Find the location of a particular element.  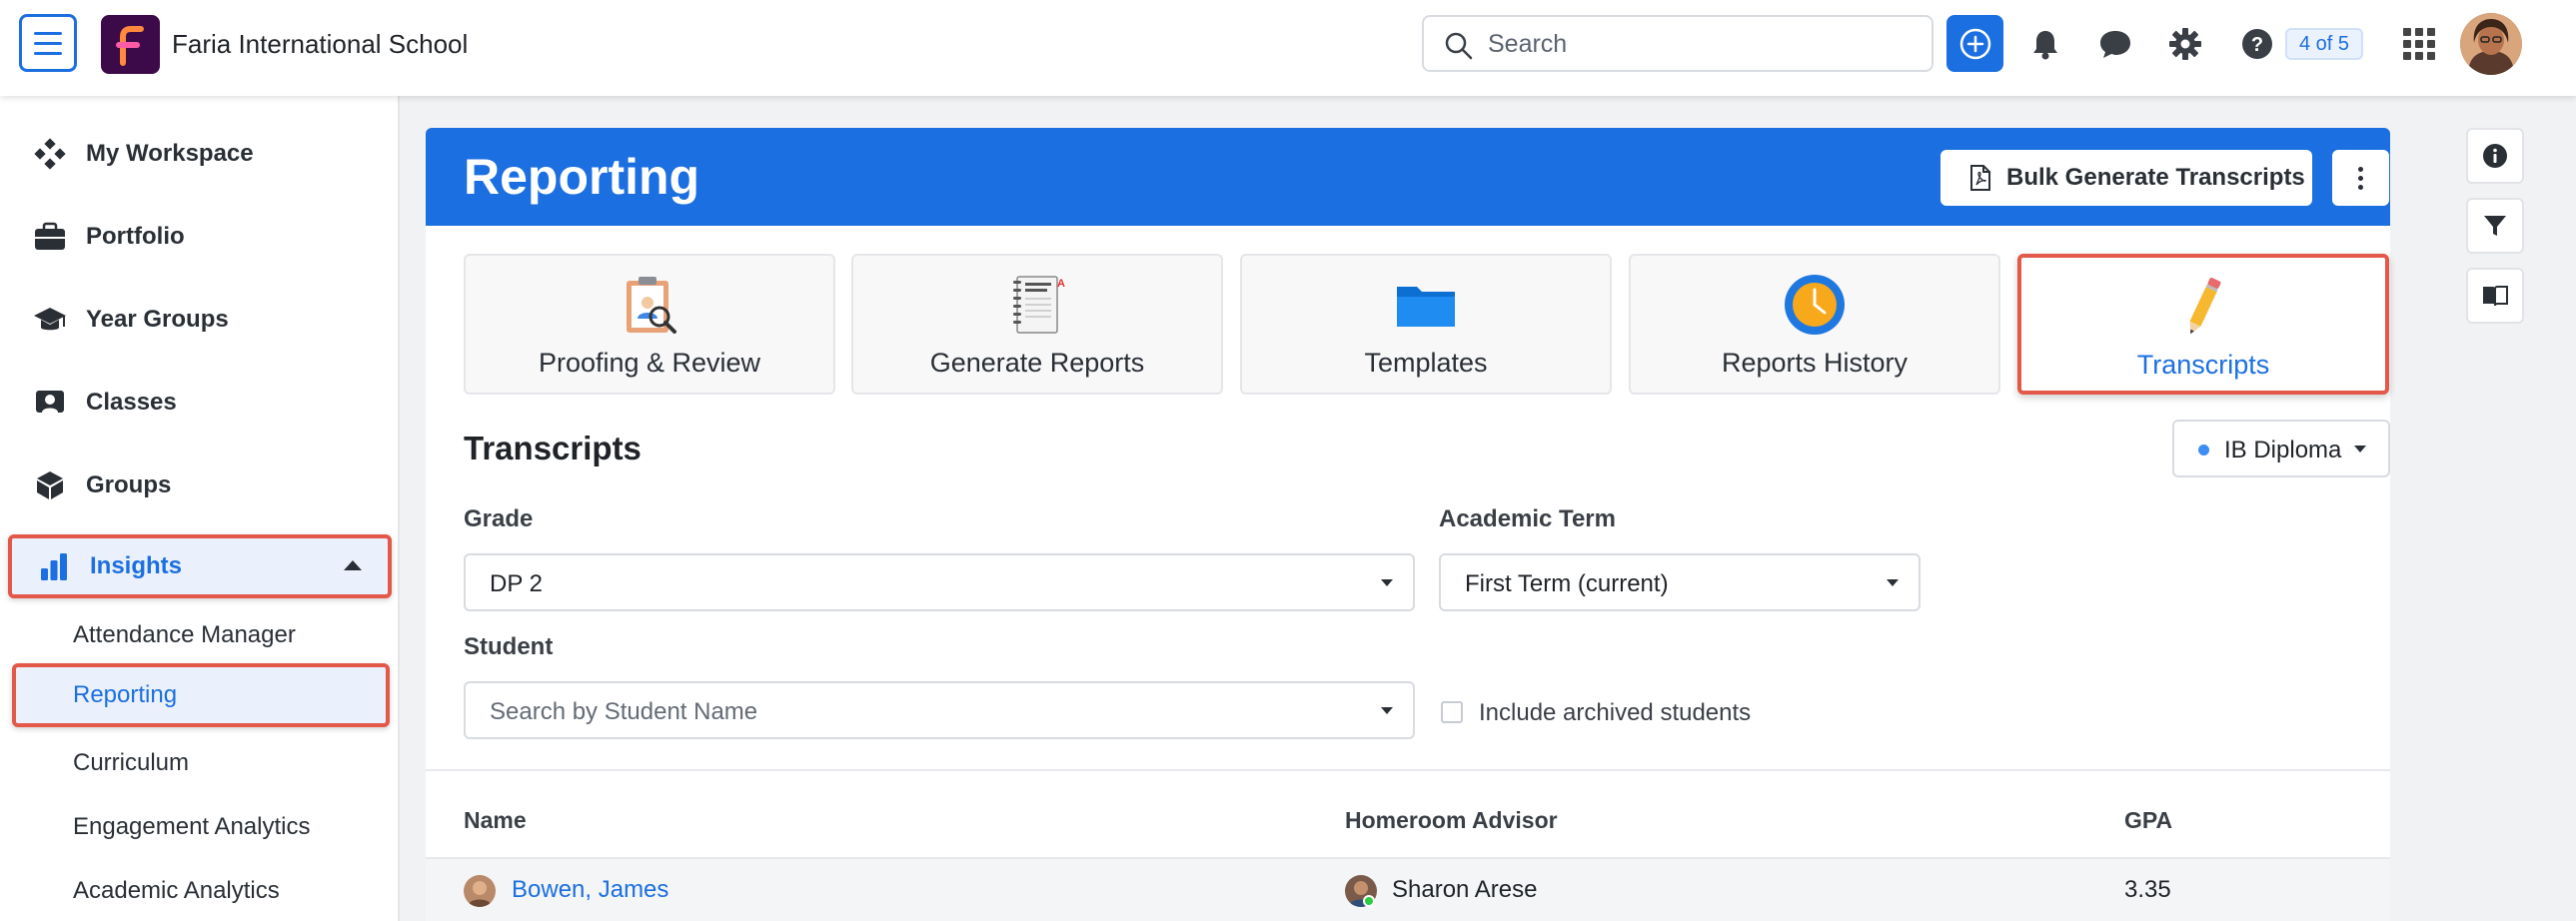

tile-generate-reports: A Generate Reports is located at coordinates (1037, 324).